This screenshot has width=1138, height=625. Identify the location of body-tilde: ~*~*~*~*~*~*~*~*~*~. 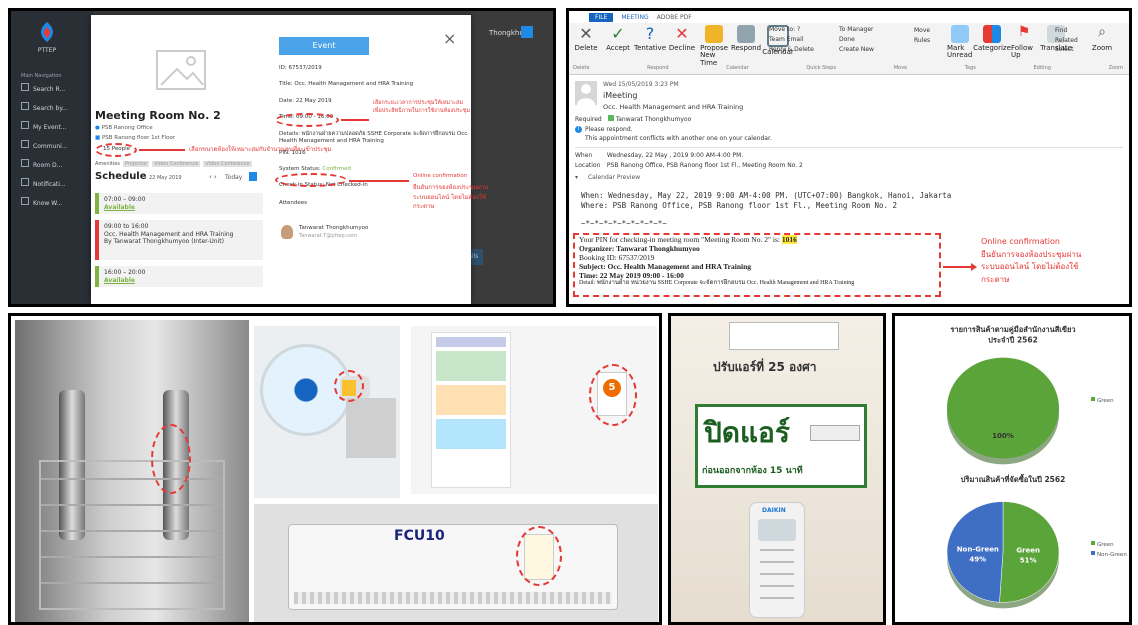
(624, 223).